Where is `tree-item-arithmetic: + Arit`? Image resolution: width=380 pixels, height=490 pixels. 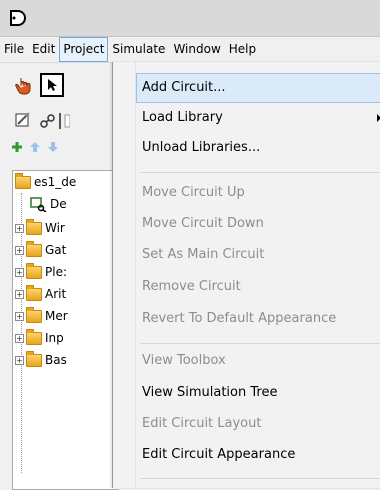 tree-item-arithmetic: + Arit is located at coordinates (41, 293).